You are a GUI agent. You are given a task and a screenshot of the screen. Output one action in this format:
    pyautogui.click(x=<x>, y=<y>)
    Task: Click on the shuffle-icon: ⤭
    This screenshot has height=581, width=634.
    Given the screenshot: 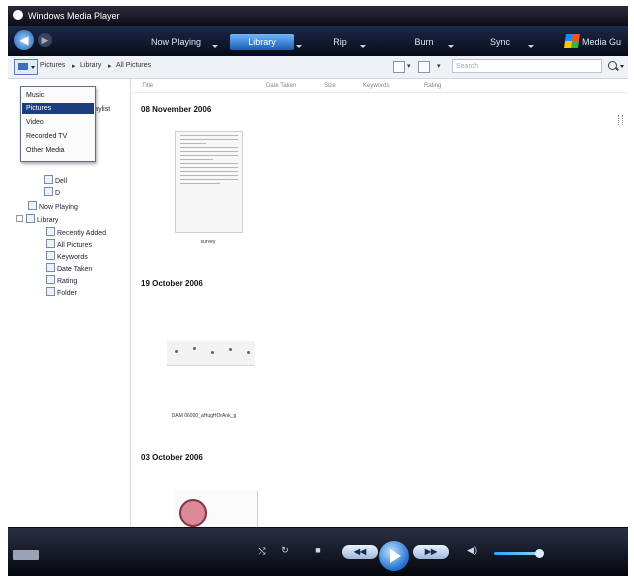 What is the action you would take?
    pyautogui.click(x=262, y=551)
    